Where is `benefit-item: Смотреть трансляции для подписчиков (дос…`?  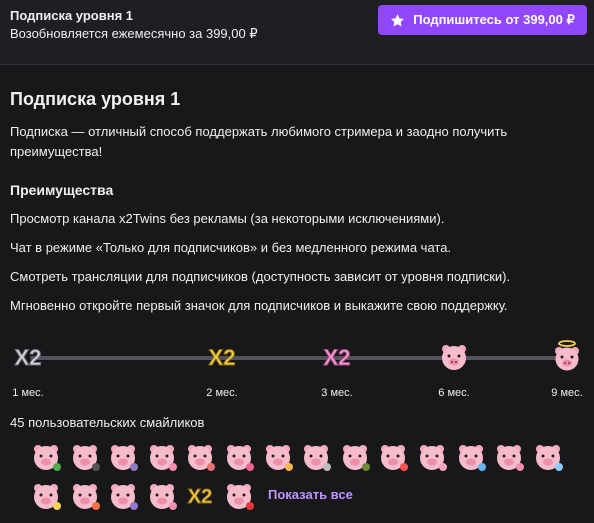 benefit-item: Смотреть трансляции для подписчиков (дос… is located at coordinates (260, 276).